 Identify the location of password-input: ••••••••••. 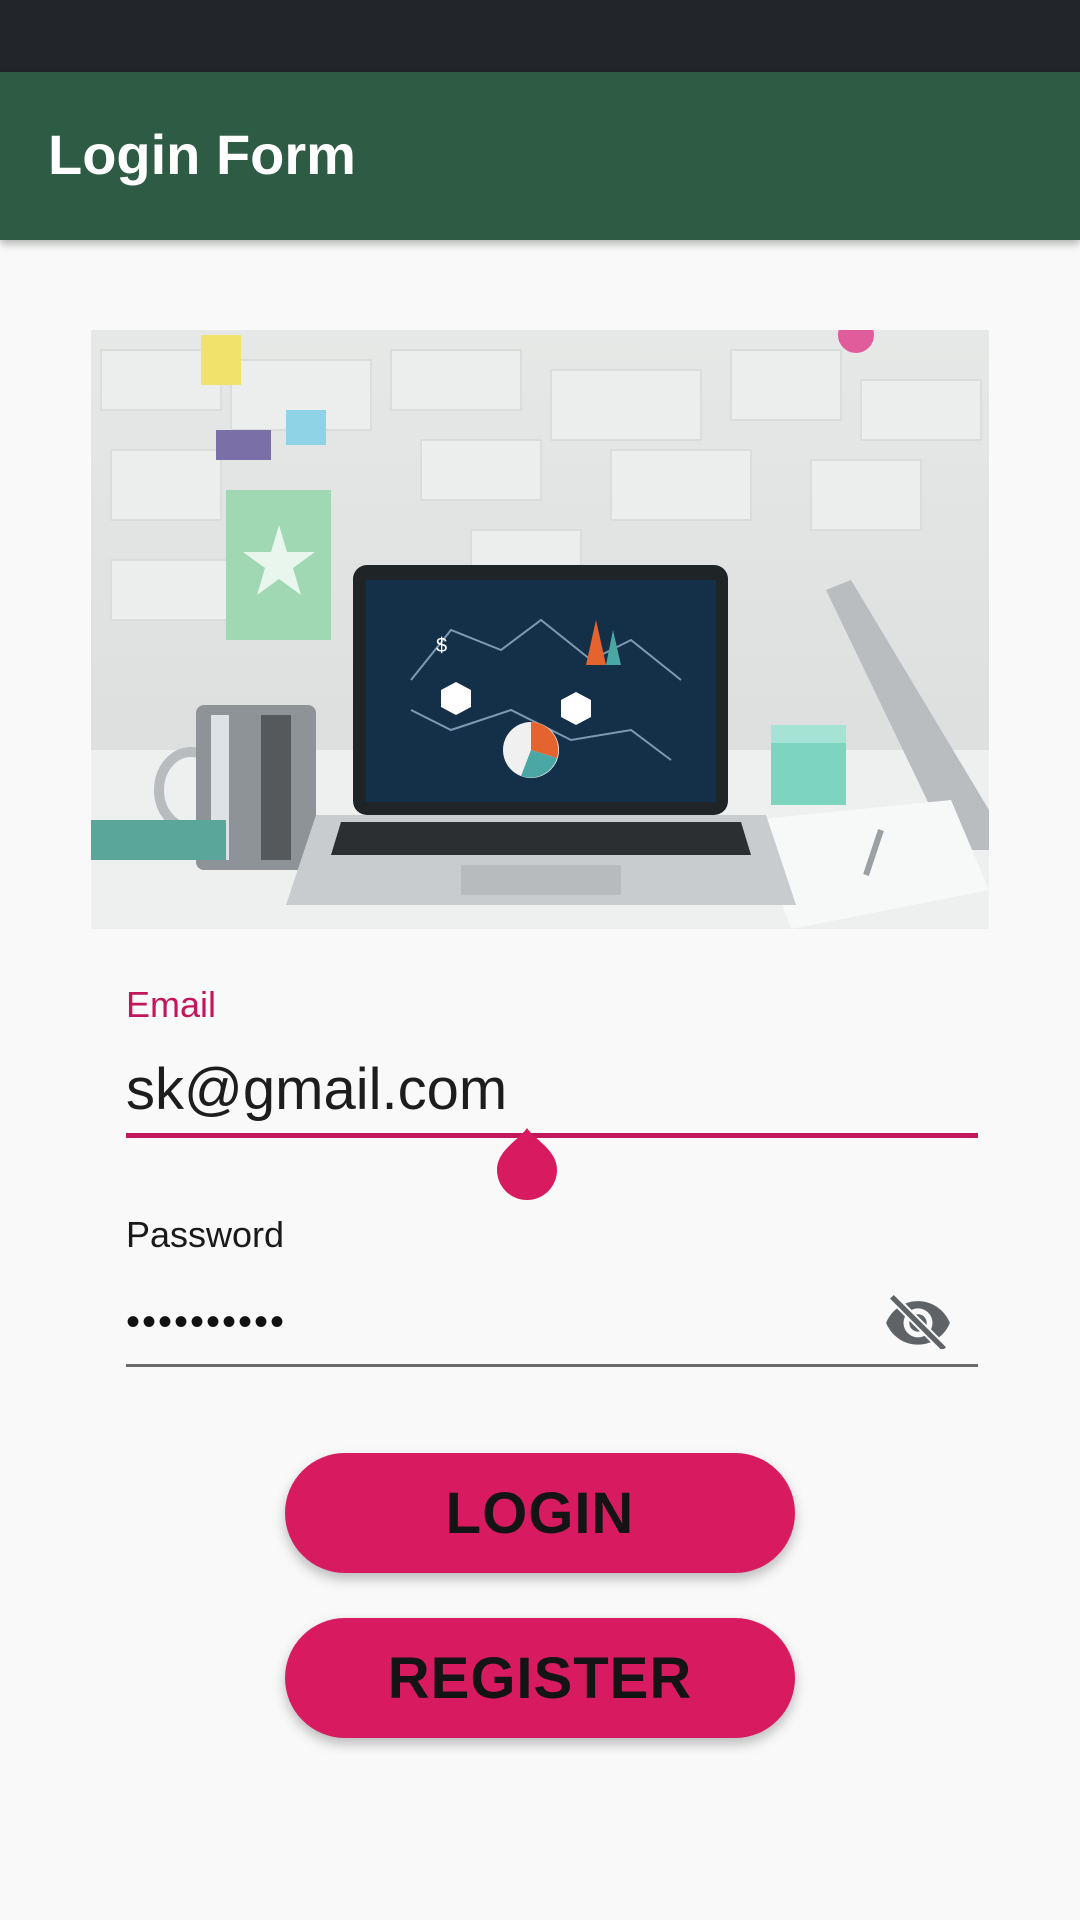
(206, 1322).